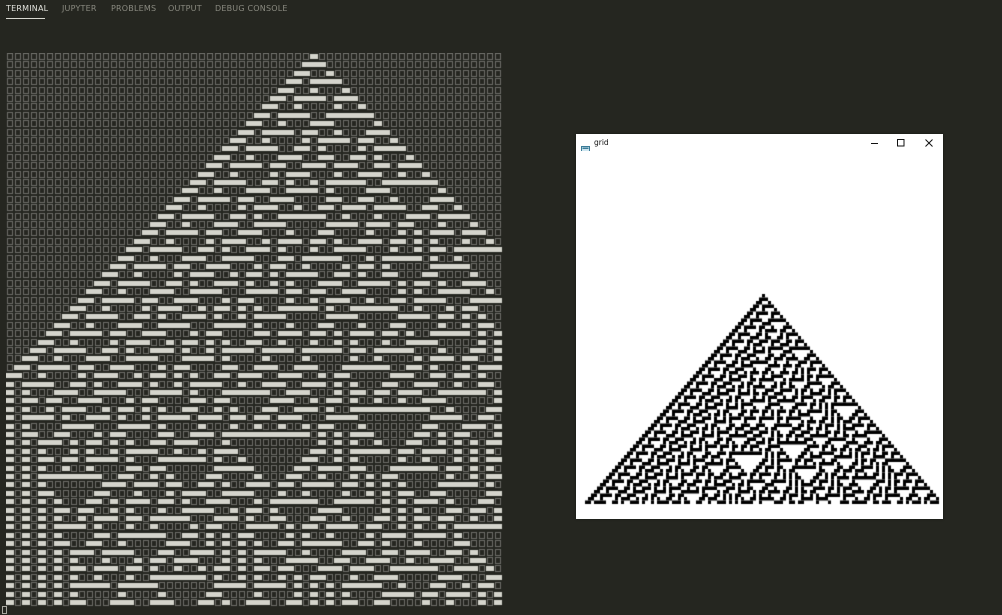 The image size is (1002, 615). I want to click on tab-terminal: TERMINAL, so click(27, 8).